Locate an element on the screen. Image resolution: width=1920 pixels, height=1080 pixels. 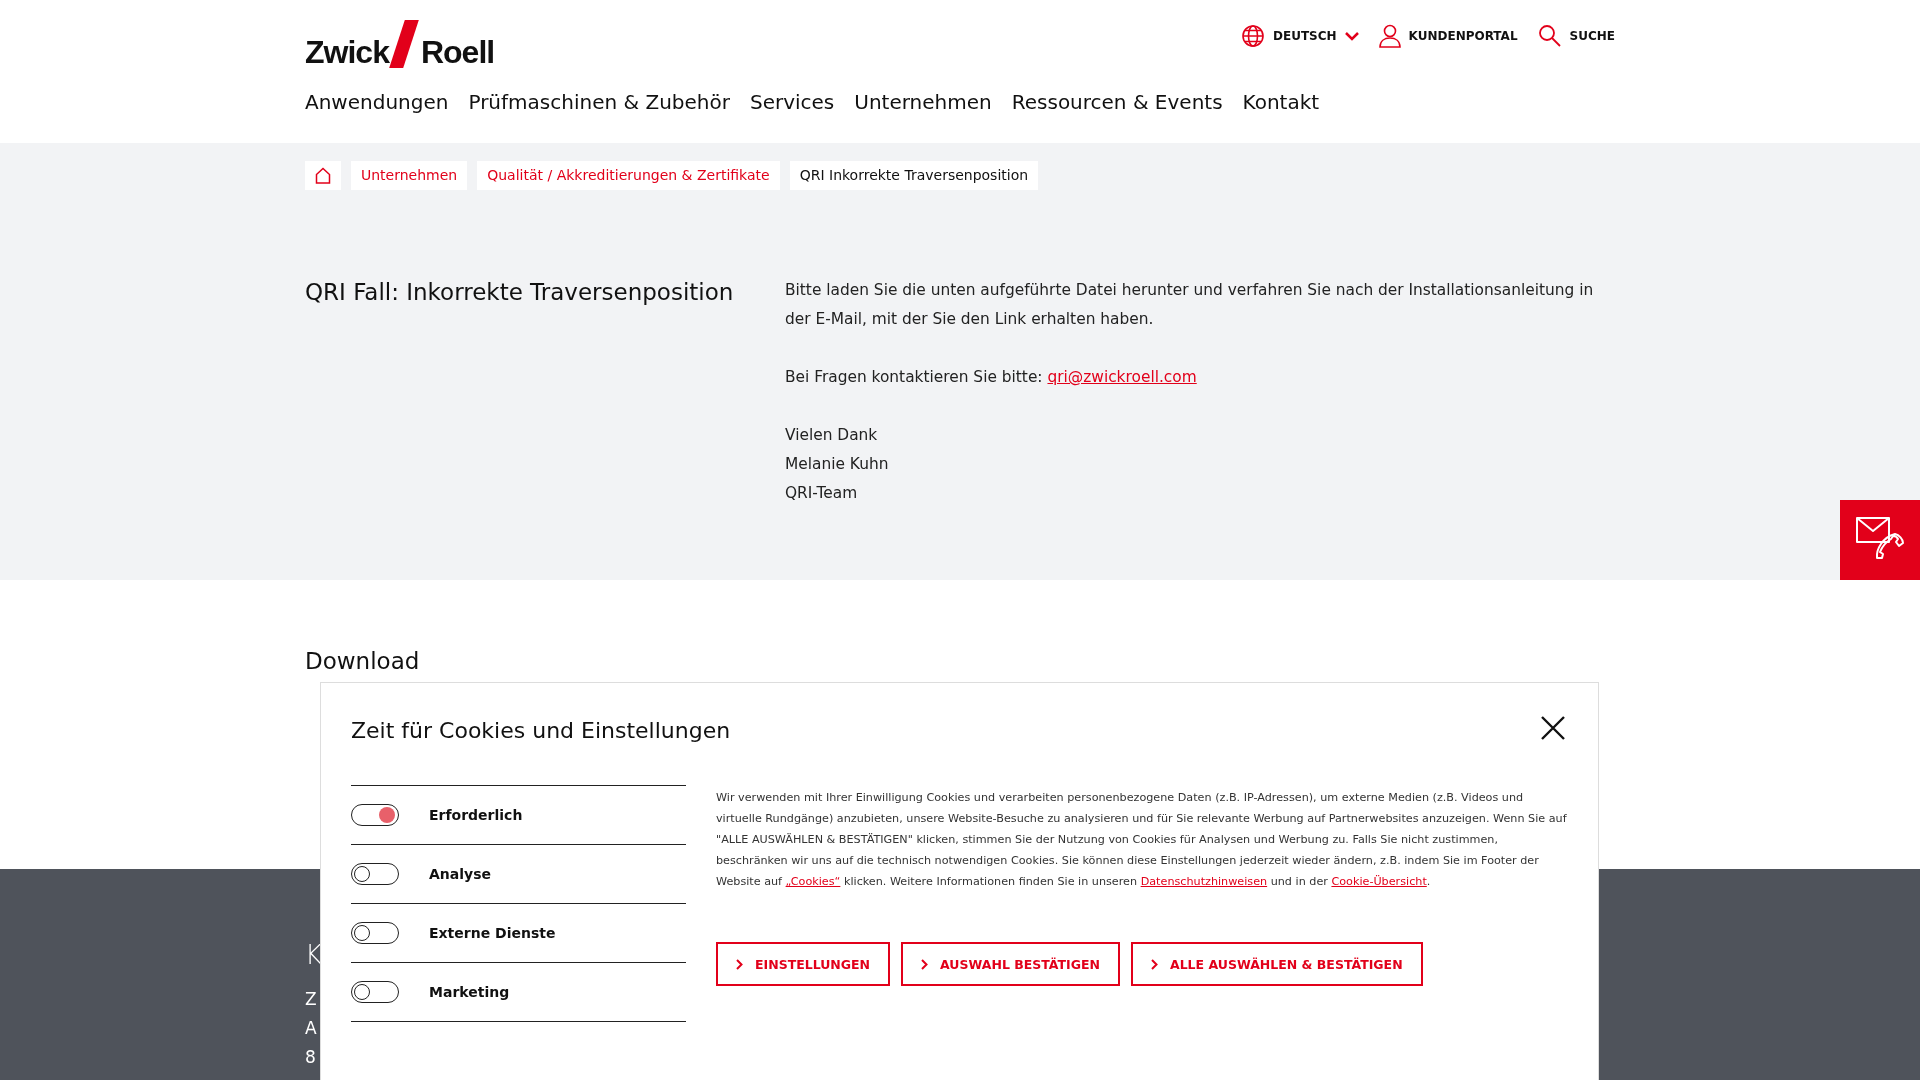
person-icon is located at coordinates (1389, 36).